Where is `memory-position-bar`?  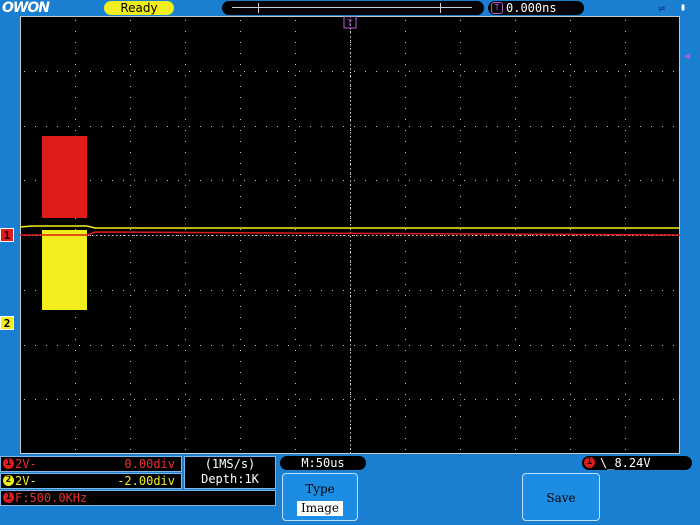 memory-position-bar is located at coordinates (353, 8).